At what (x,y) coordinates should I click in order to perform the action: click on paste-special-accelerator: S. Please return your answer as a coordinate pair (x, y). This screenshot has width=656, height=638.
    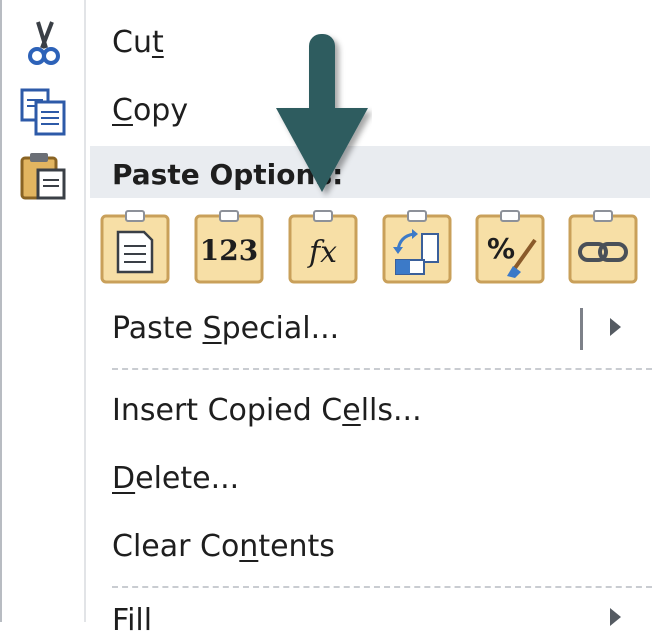
    Looking at the image, I should click on (212, 328).